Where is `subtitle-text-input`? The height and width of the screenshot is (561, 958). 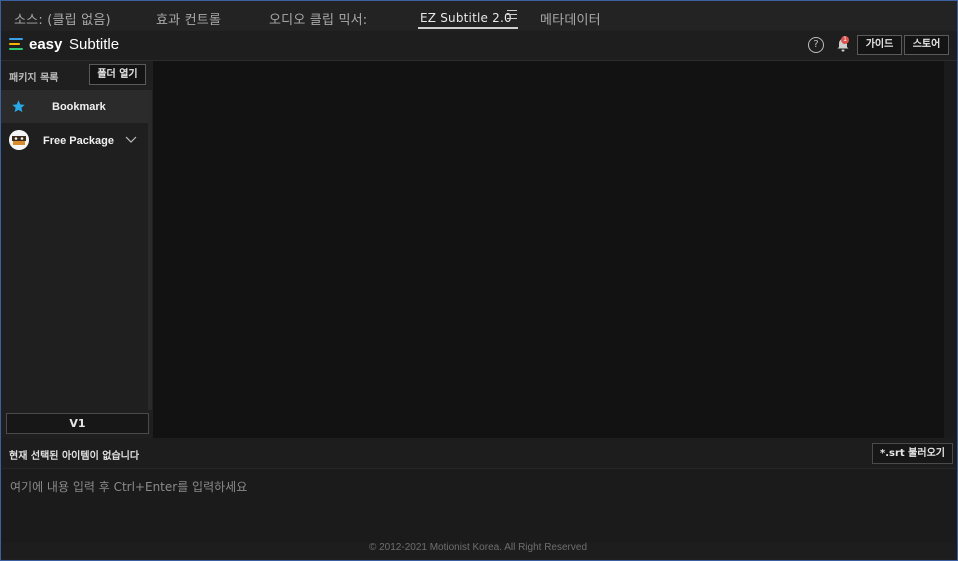 subtitle-text-input is located at coordinates (479, 505).